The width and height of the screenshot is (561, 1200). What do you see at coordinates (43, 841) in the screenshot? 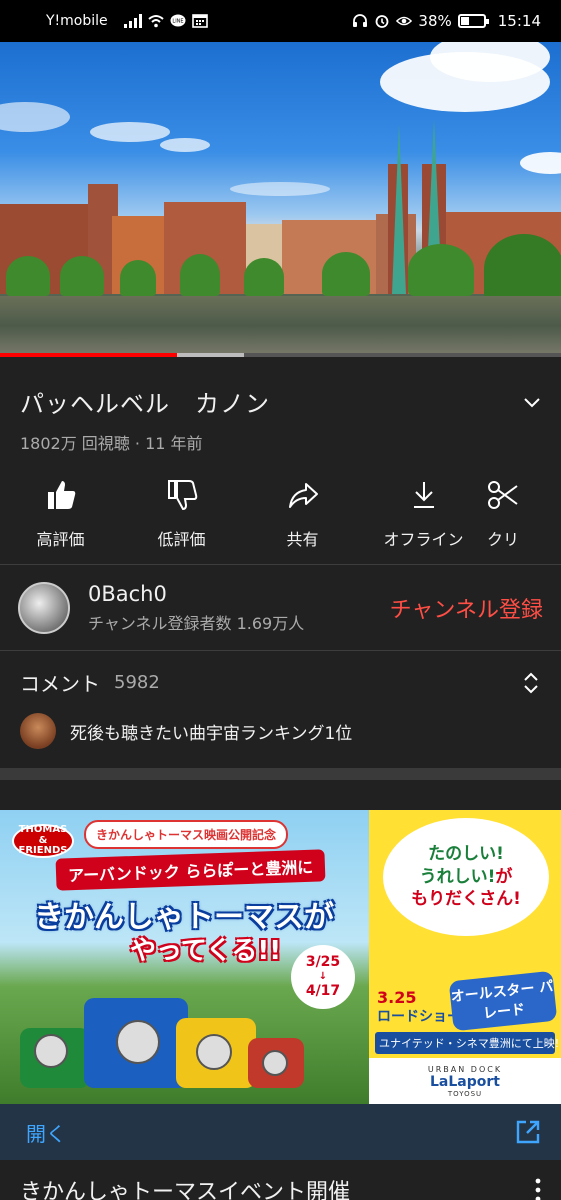
I see `thomas-logo: THOMAS & FRIENDS` at bounding box center [43, 841].